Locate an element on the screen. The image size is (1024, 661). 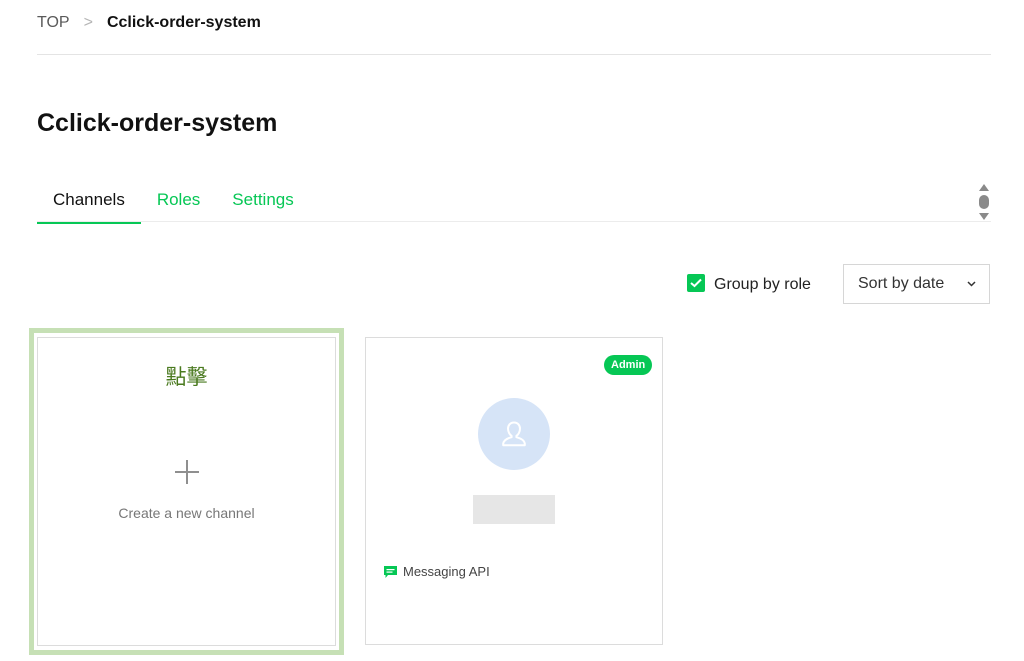
group-by-role-checkbox is located at coordinates (696, 283).